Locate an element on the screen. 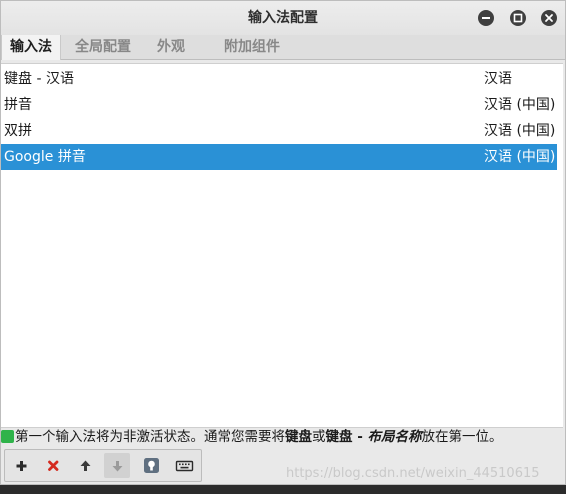 The image size is (566, 494). move-up-button is located at coordinates (85, 465).